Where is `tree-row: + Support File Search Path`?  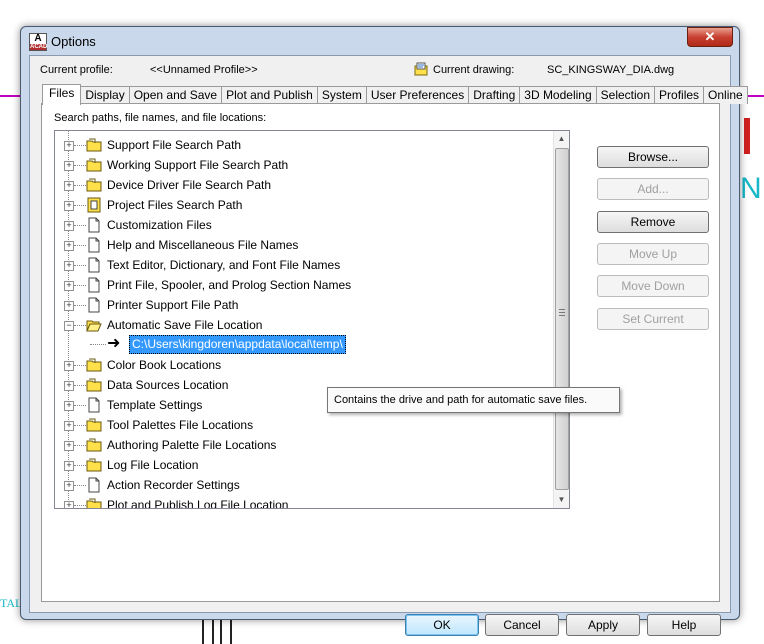 tree-row: + Support File Search Path is located at coordinates (304, 145).